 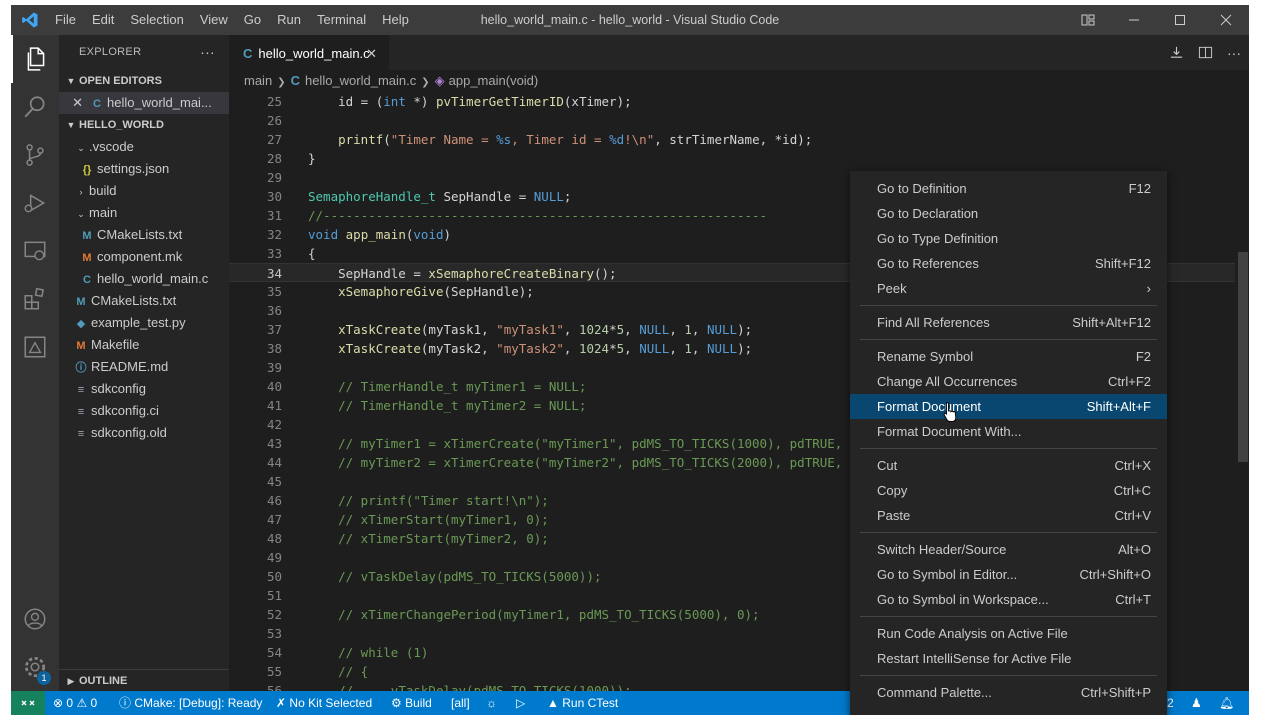 What do you see at coordinates (144, 169) in the screenshot?
I see `file-item: {} settings.json` at bounding box center [144, 169].